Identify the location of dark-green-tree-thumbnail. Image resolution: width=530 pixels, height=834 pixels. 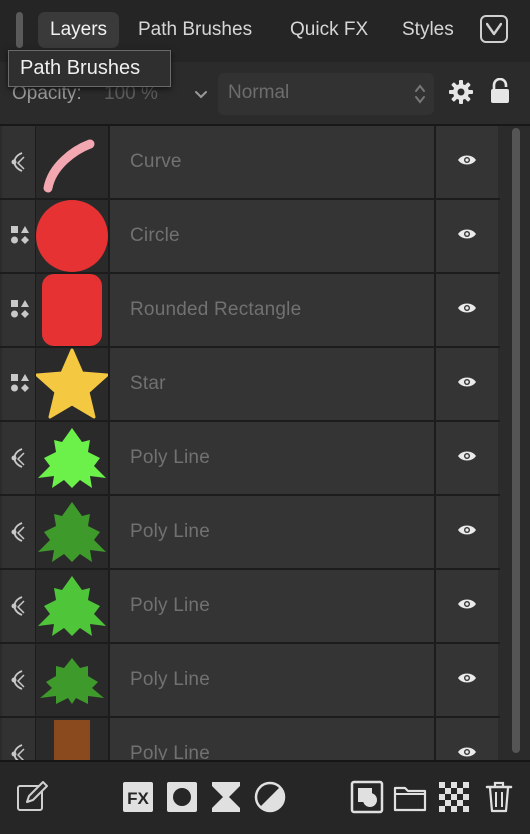
(72, 532).